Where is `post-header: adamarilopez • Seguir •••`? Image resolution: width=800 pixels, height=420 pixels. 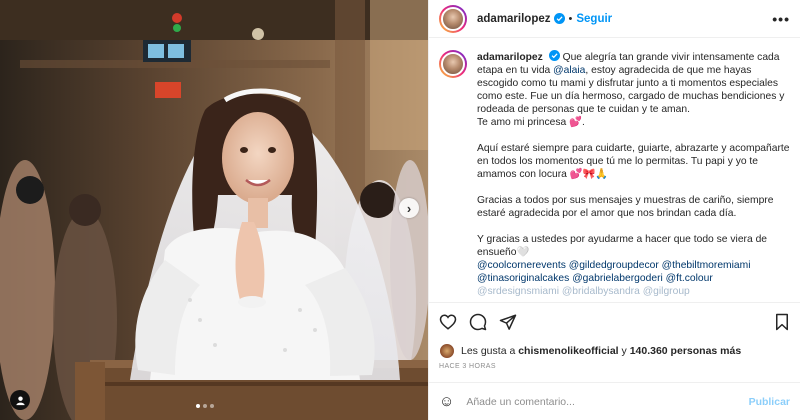
post-header: adamarilopez • Seguir ••• is located at coordinates (614, 19).